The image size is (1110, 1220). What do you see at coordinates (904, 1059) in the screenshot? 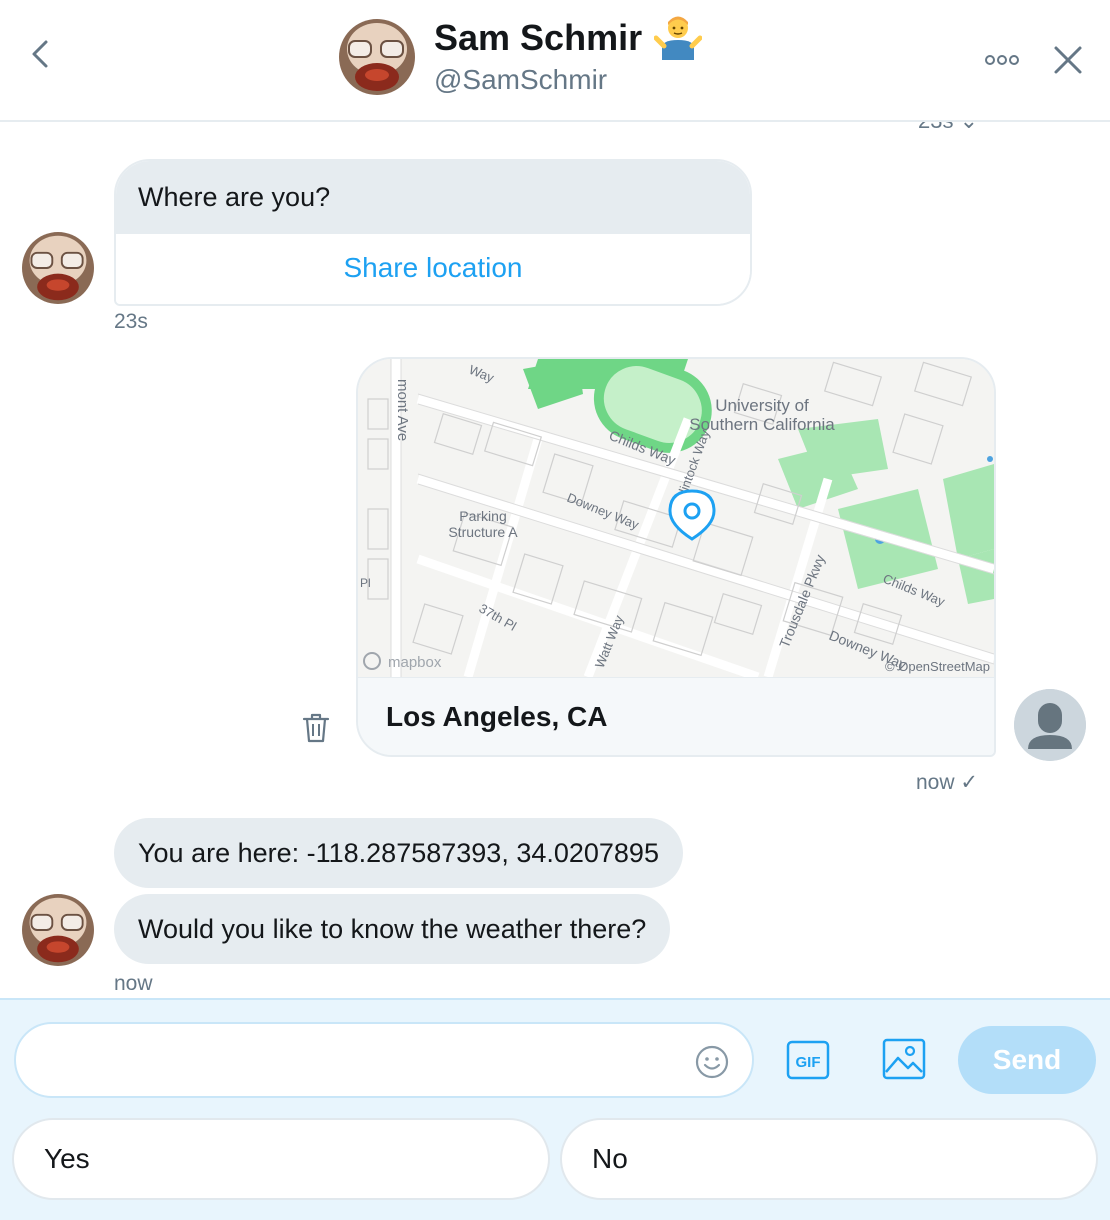
I see `image-icon` at bounding box center [904, 1059].